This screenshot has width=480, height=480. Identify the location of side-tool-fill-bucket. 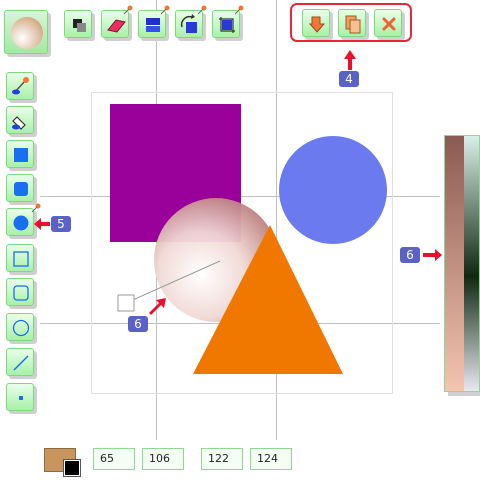
(20, 120).